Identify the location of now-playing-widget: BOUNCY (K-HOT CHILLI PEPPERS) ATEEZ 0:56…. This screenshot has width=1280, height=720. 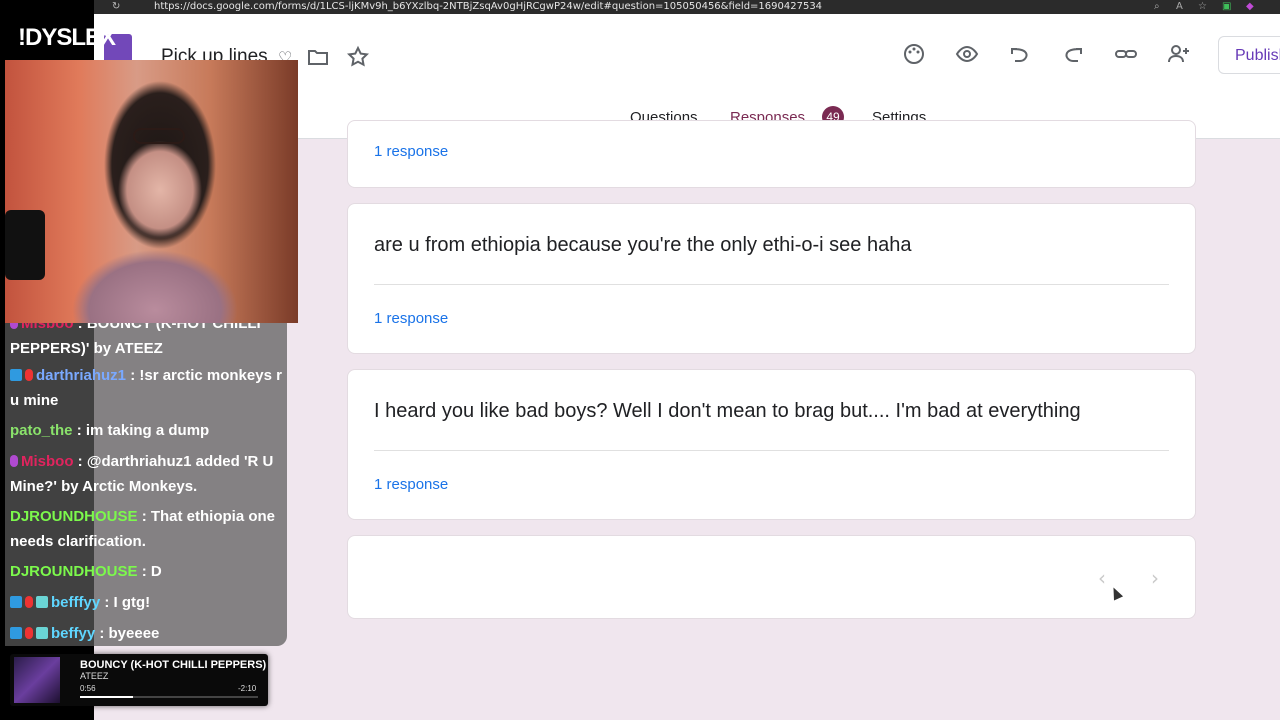
(139, 680).